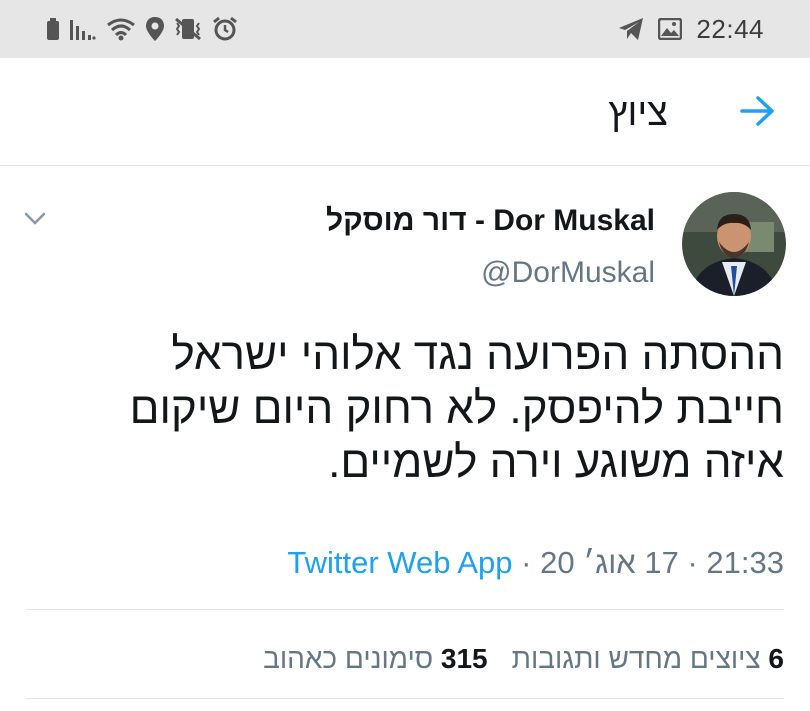  What do you see at coordinates (609, 562) in the screenshot?
I see `tweet-date: 17 אוג׳ 20` at bounding box center [609, 562].